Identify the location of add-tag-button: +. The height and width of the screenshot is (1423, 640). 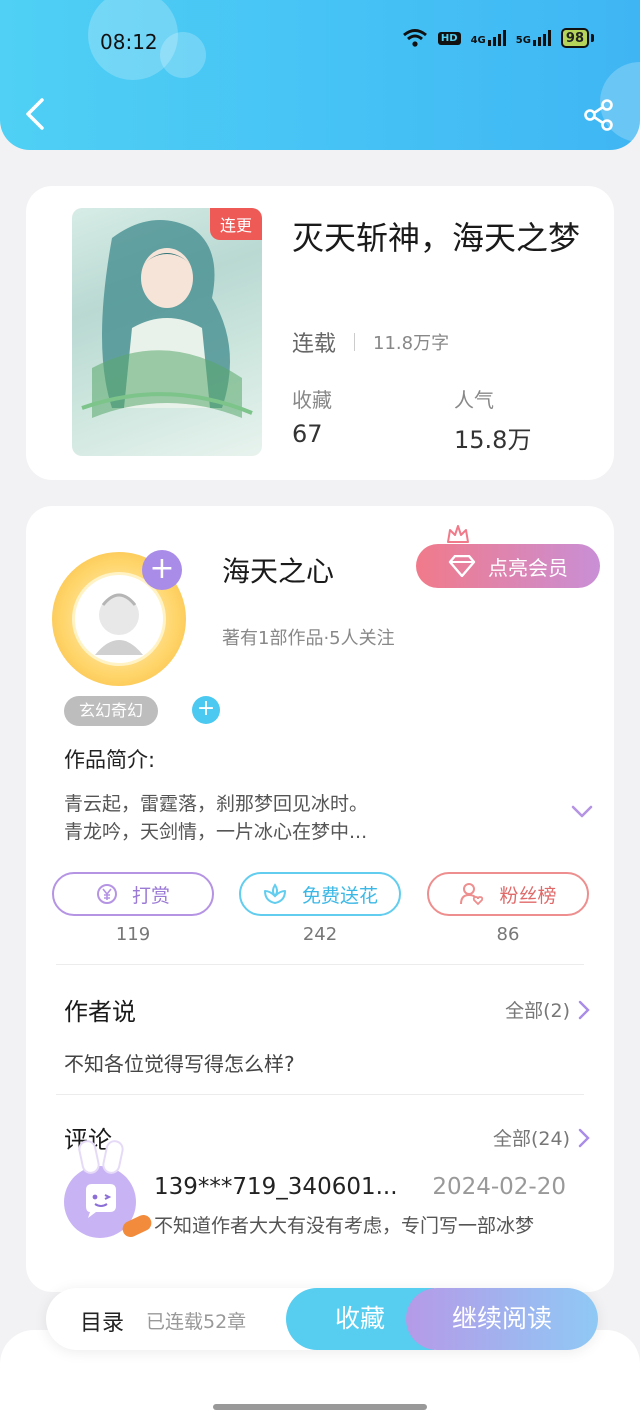
(206, 710).